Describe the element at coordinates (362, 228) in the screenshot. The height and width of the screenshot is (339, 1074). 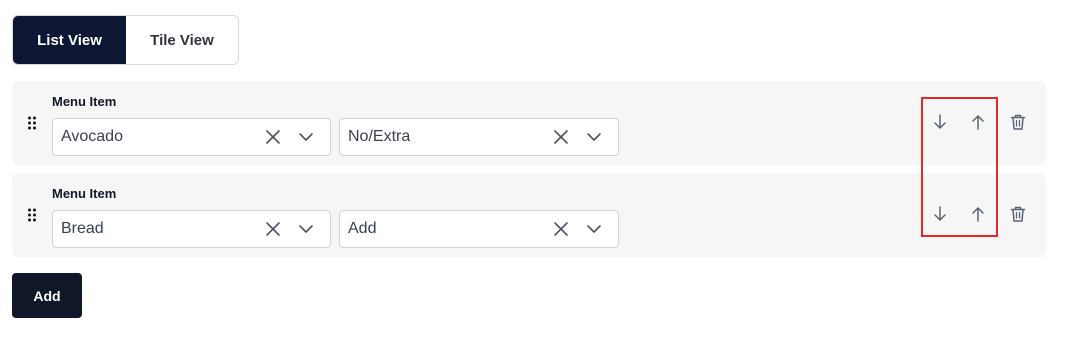
I see `modifier-value: Add` at that location.